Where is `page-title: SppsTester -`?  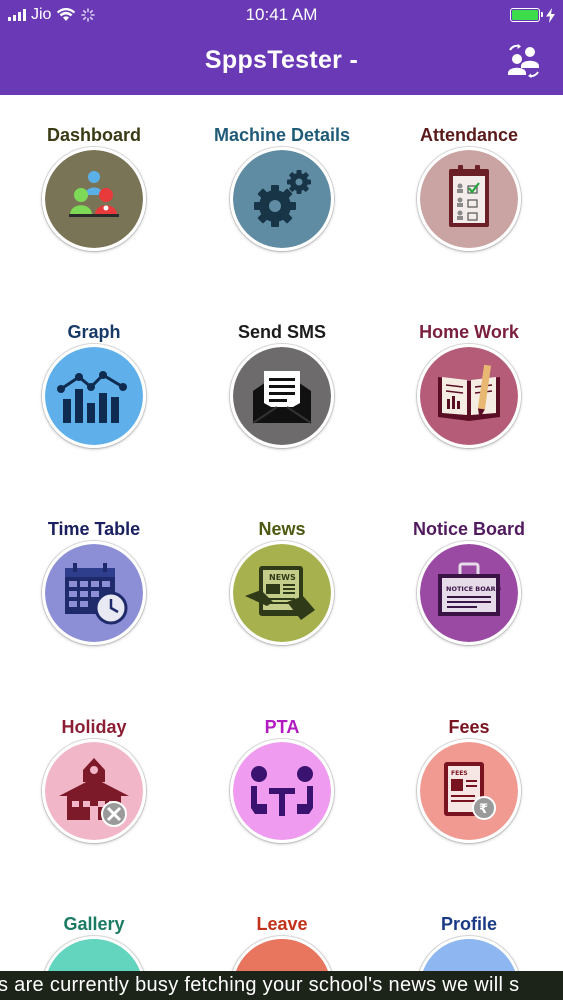 page-title: SppsTester - is located at coordinates (281, 60).